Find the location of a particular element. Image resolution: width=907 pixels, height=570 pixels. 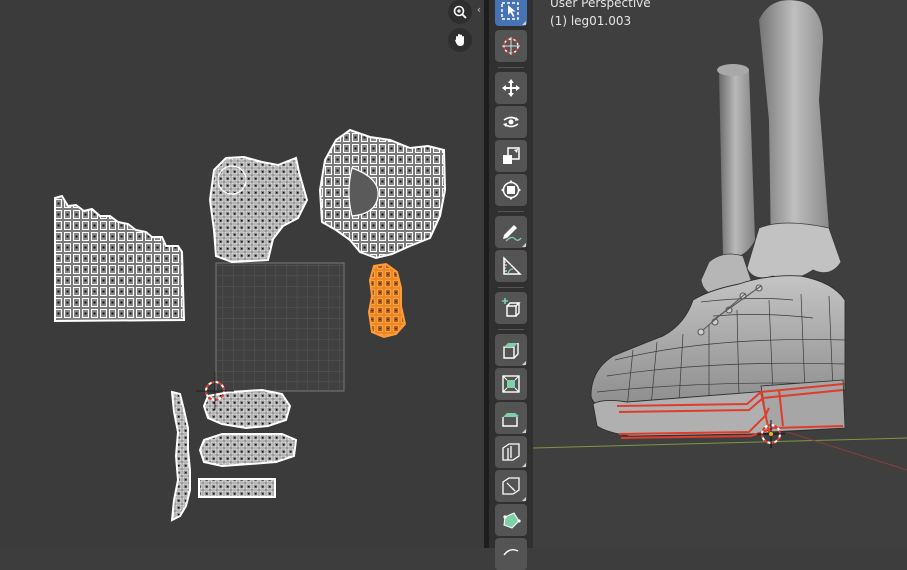

add-cube-tool is located at coordinates (511, 308).